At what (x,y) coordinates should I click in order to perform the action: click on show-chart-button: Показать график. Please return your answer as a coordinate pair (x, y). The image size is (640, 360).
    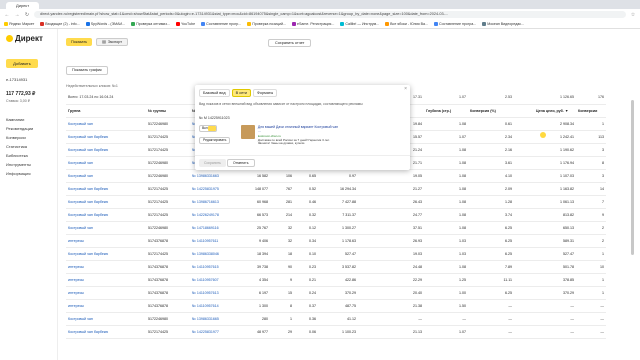
    Looking at the image, I should click on (87, 70).